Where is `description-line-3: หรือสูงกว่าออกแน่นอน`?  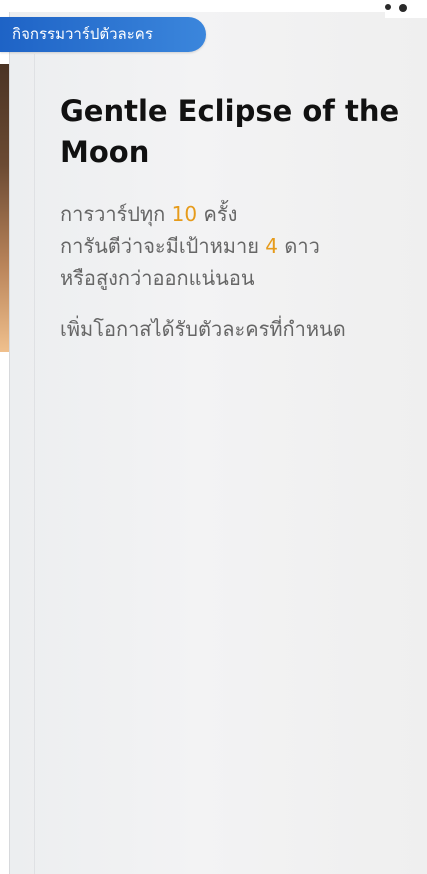 description-line-3: หรือสูงกว่าออกแน่นอน is located at coordinates (230, 278).